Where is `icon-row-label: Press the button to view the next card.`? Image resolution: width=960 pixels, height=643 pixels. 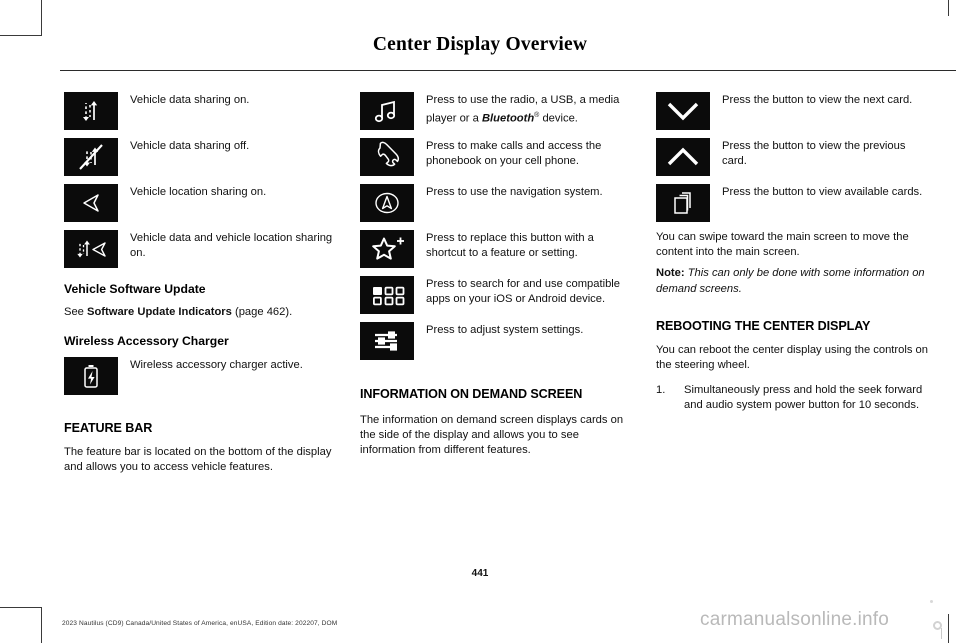 icon-row-label: Press the button to view the next card. is located at coordinates (817, 100).